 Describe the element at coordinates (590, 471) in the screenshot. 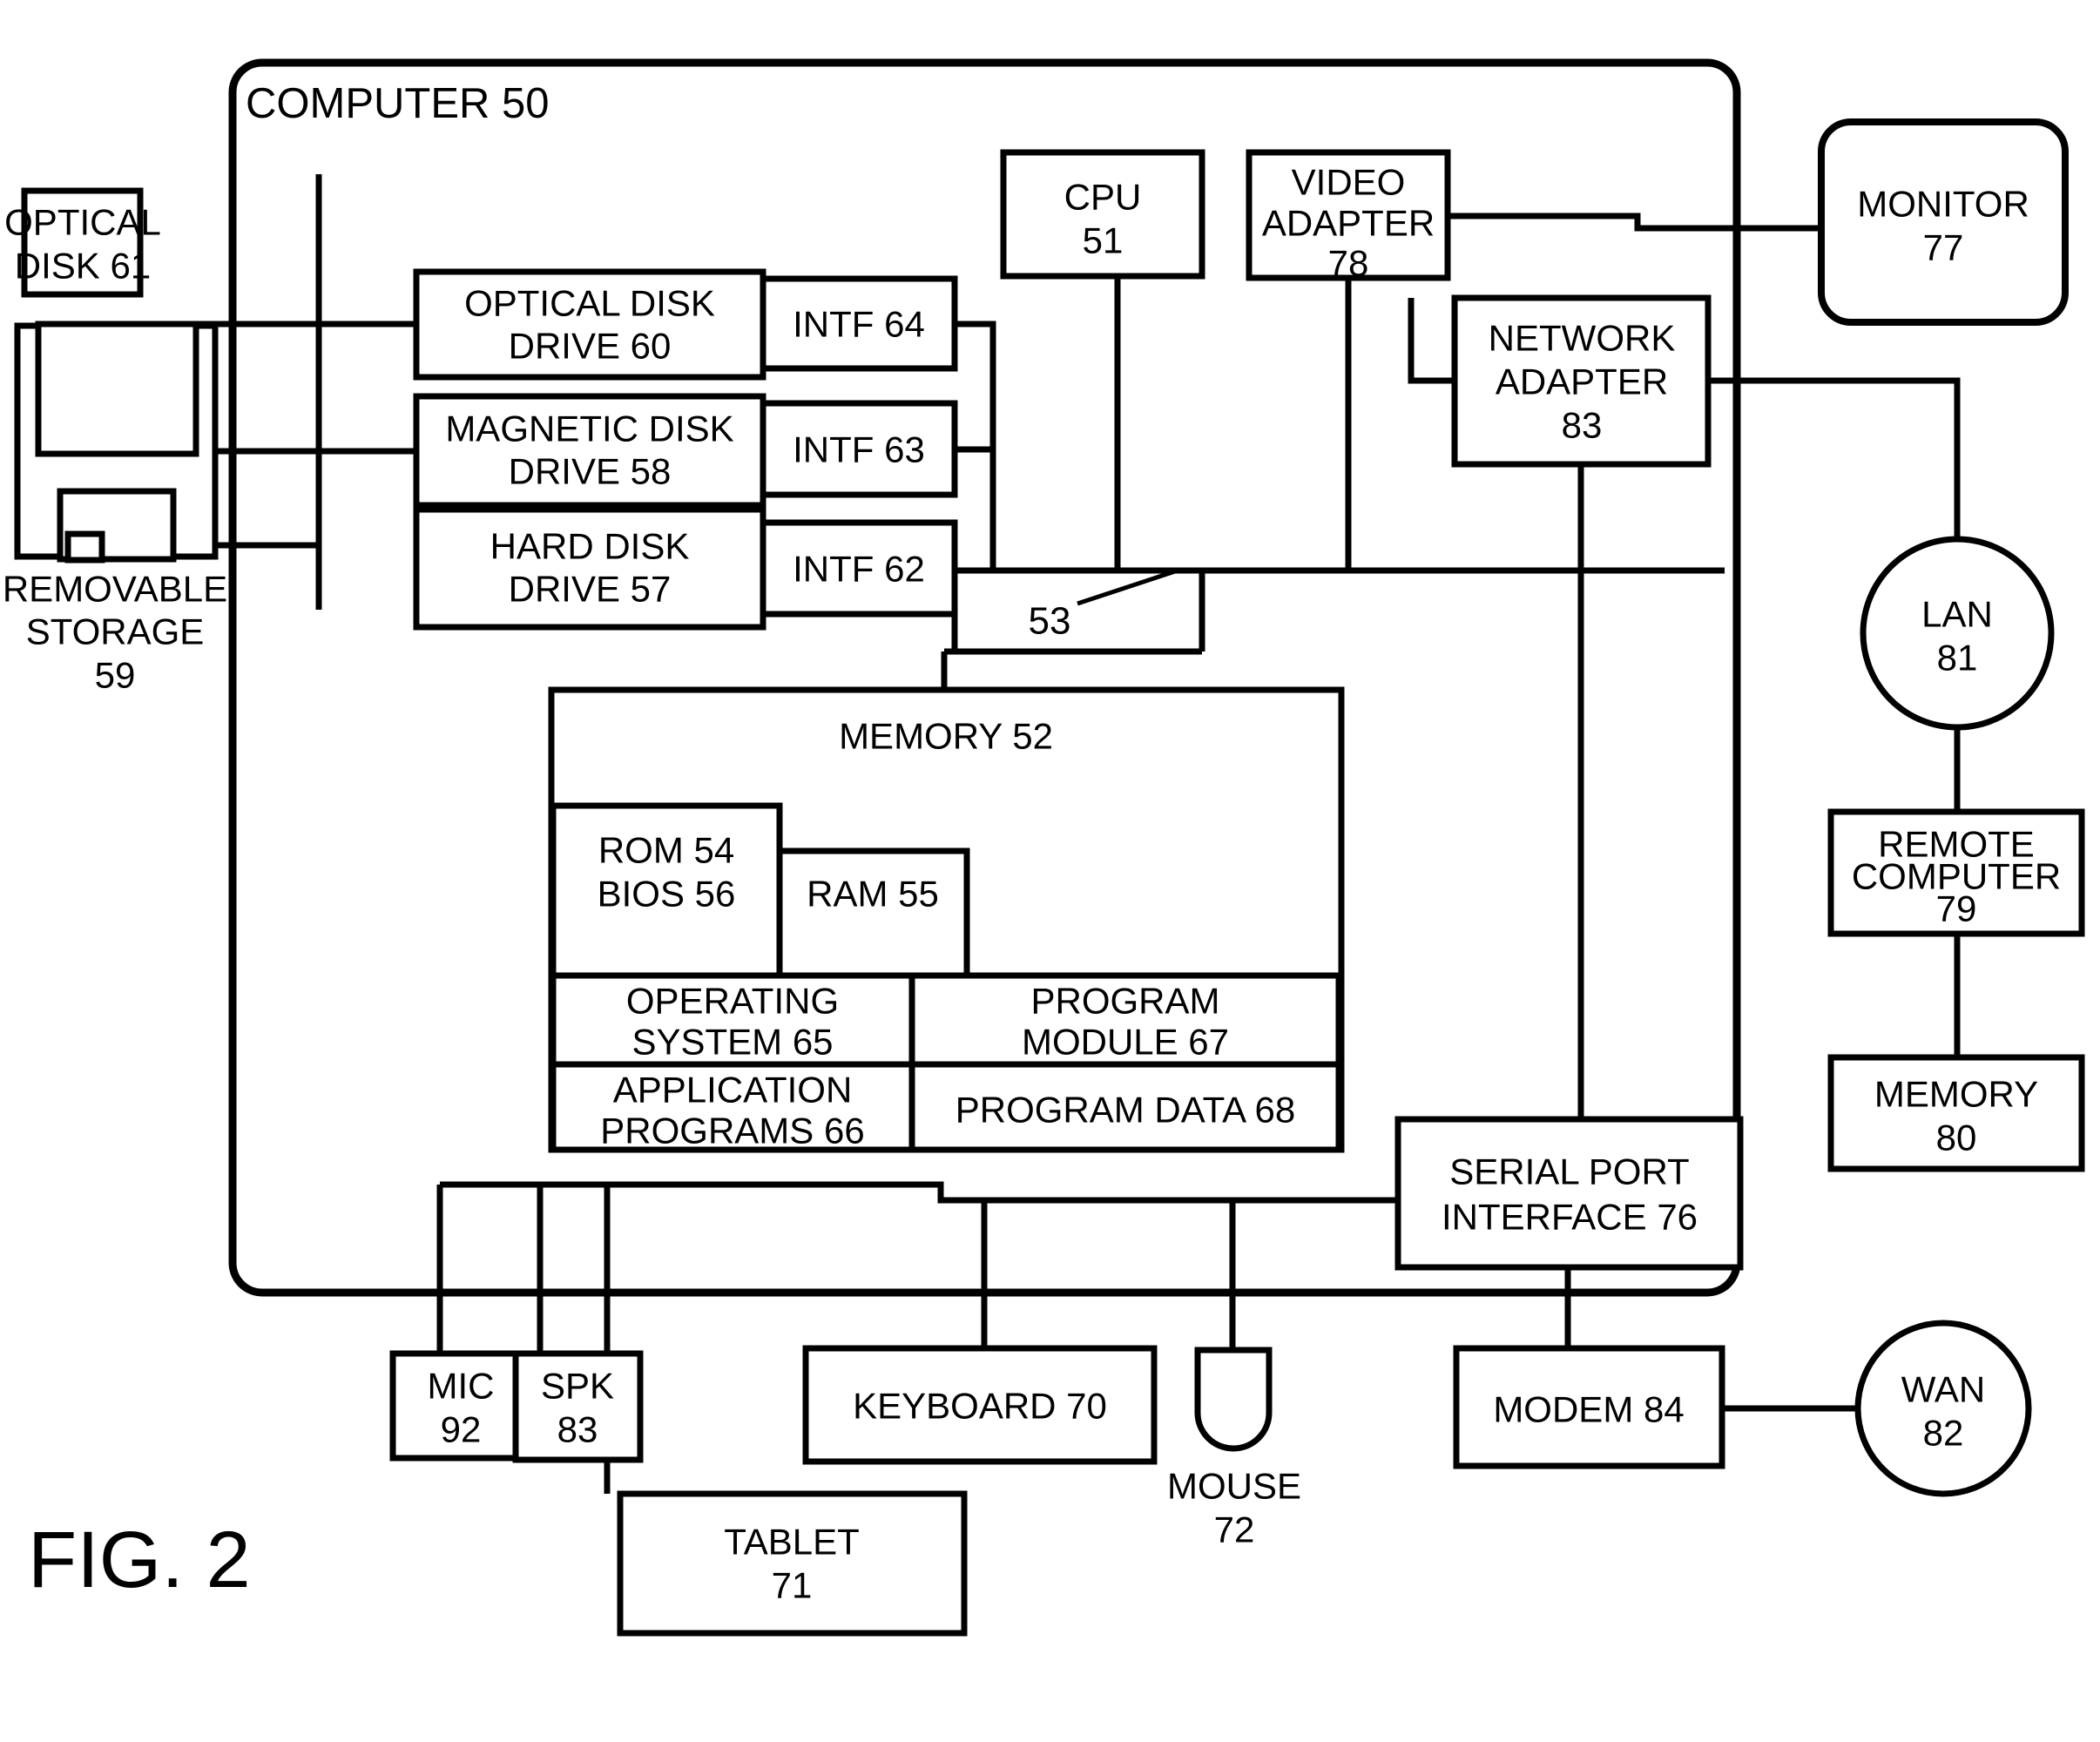

I see `magnetic-disk-drive-label-2: DRIVE 58` at that location.